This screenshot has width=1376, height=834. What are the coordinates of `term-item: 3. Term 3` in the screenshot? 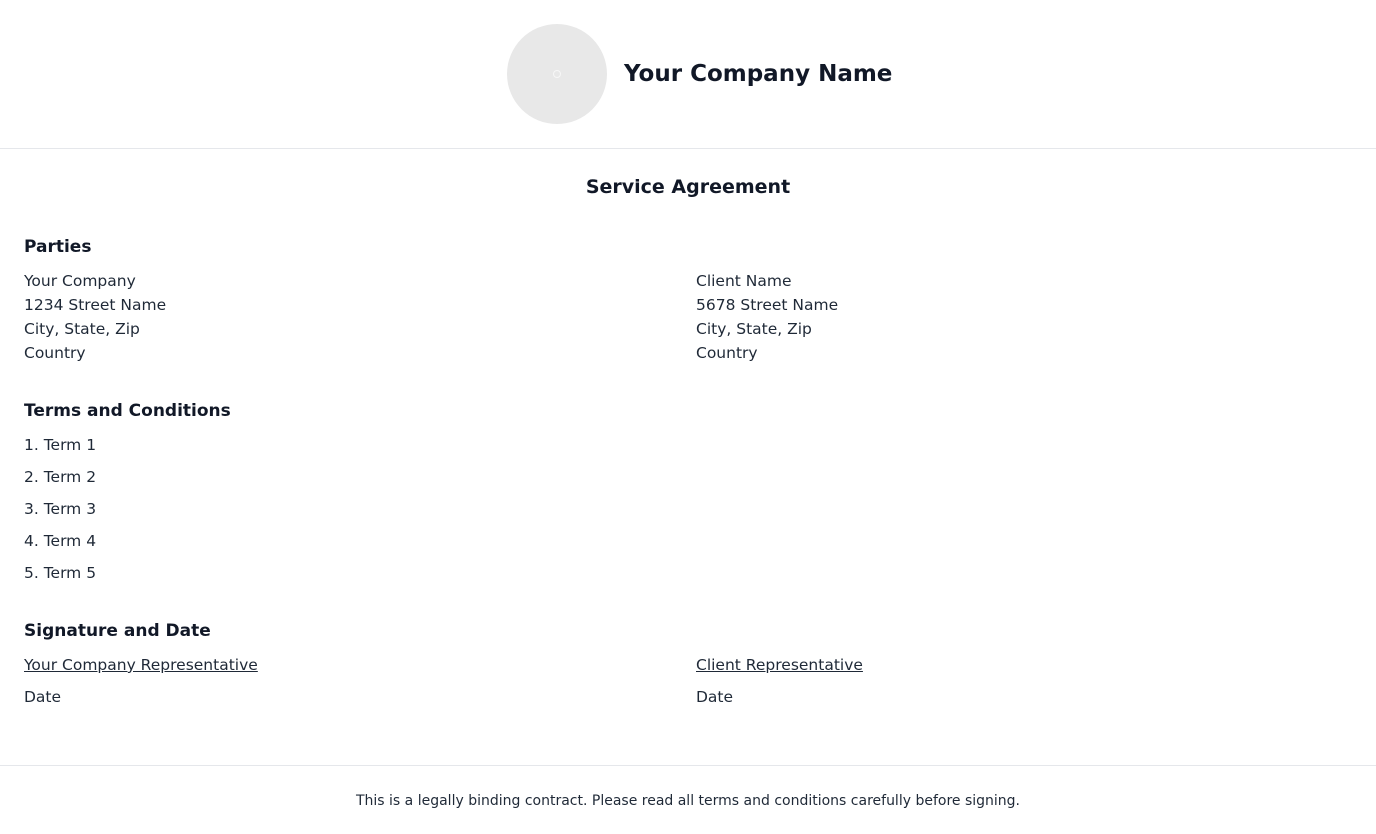 It's located at (60, 509).